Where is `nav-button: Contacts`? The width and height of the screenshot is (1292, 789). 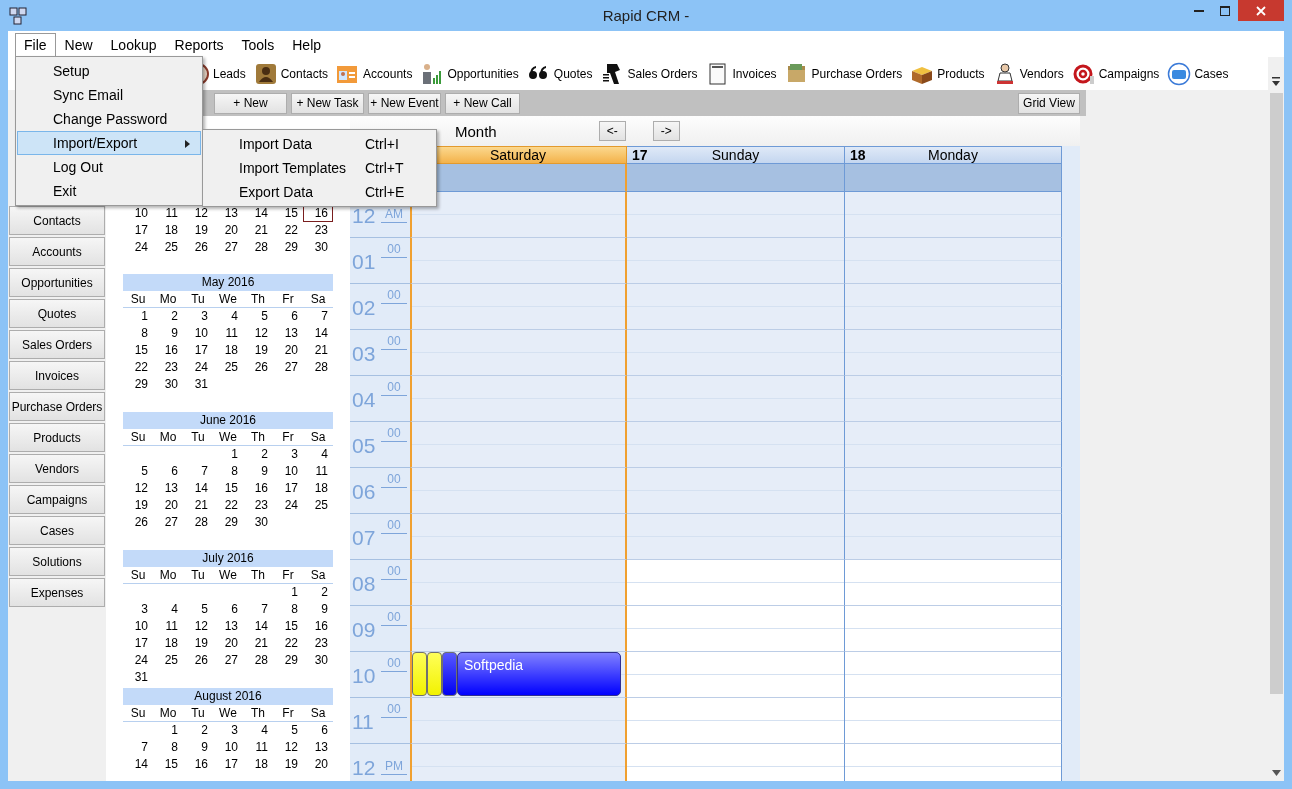
nav-button: Contacts is located at coordinates (57, 220).